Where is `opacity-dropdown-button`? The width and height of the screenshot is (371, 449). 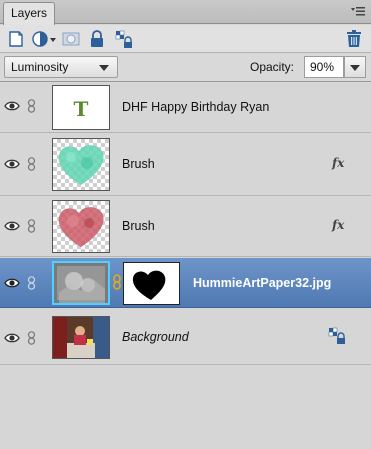
opacity-dropdown-button is located at coordinates (355, 67).